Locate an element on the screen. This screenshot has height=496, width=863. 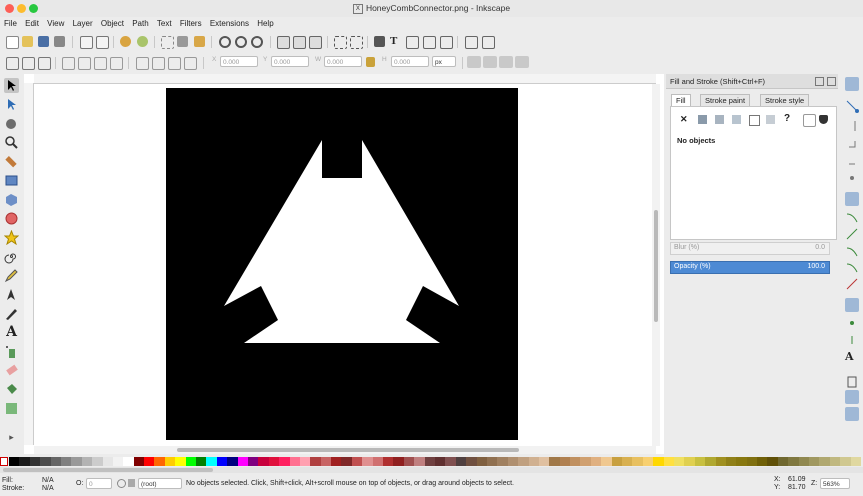
rectangle-tool-icon is located at coordinates (11, 180).